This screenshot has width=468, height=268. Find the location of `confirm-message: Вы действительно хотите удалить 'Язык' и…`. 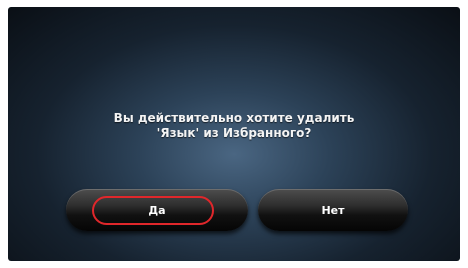

confirm-message: Вы действительно хотите удалить 'Язык' и… is located at coordinates (234, 126).